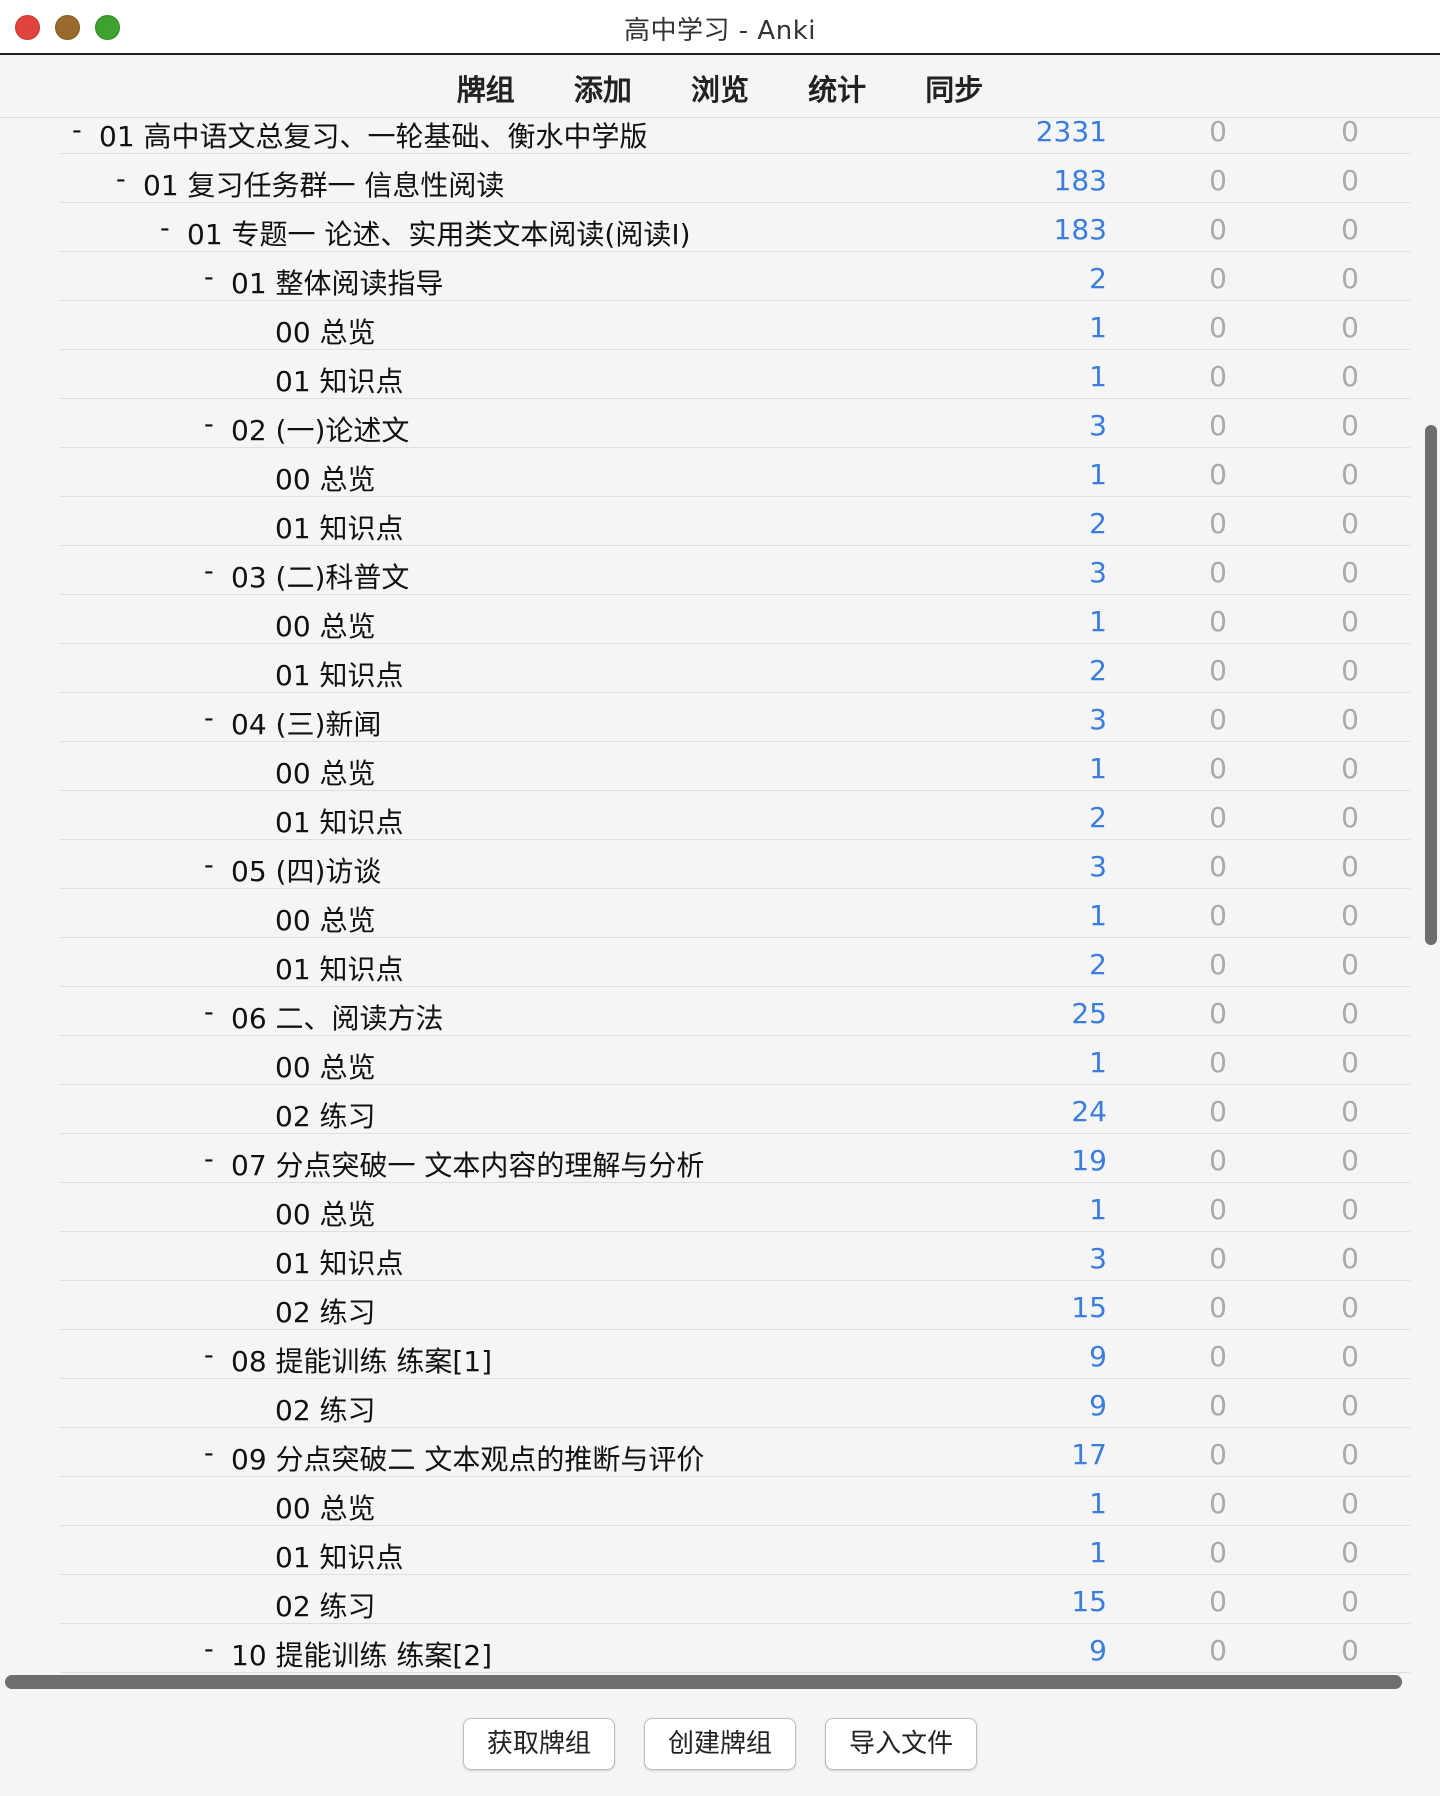 This screenshot has height=1796, width=1440. What do you see at coordinates (735, 136) in the screenshot?
I see `deck-row: -01 高中语文总复习、一轮基础、衡水中学版 2331 0 0` at bounding box center [735, 136].